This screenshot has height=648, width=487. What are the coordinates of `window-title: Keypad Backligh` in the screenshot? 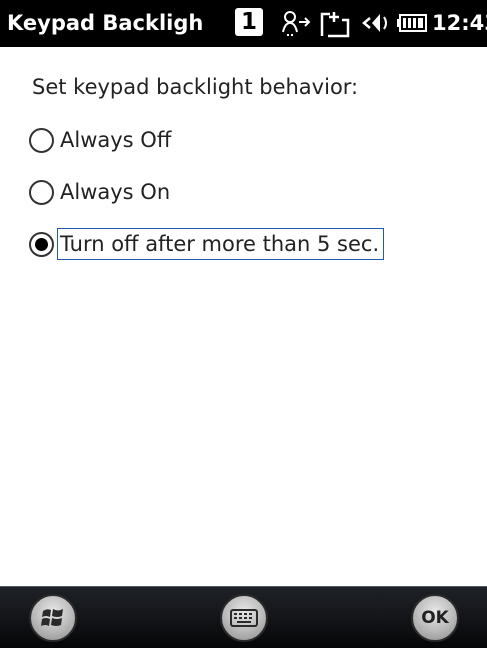 It's located at (105, 23).